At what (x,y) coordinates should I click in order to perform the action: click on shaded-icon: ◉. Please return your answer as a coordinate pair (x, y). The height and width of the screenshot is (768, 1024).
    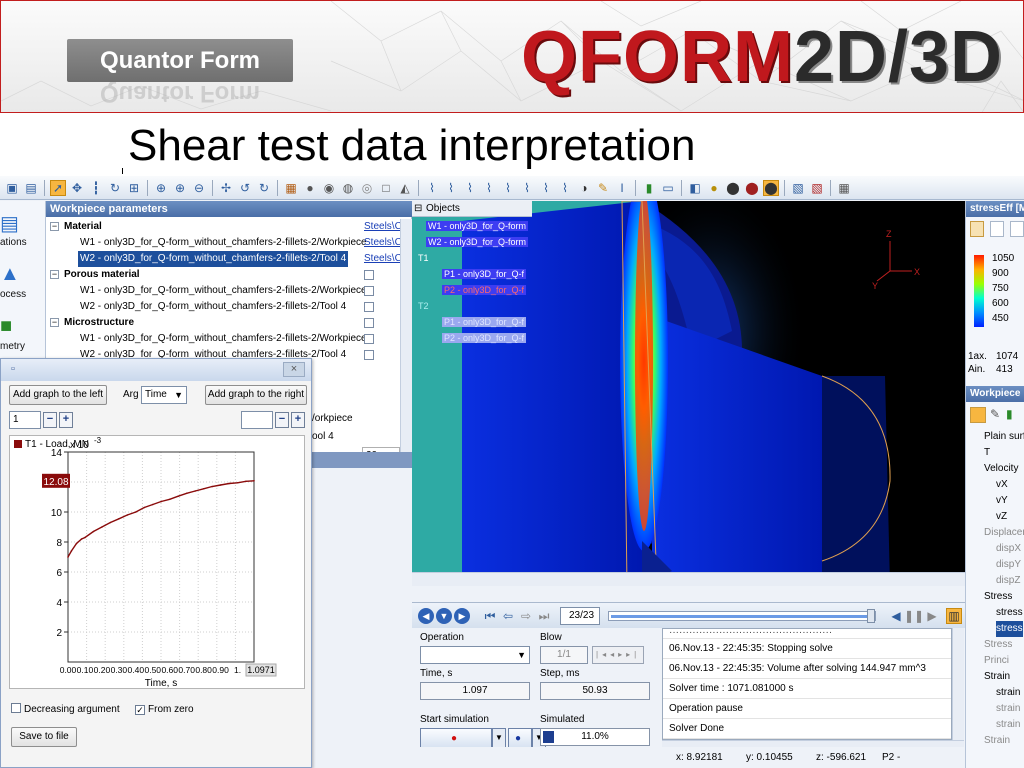
    Looking at the image, I should click on (329, 188).